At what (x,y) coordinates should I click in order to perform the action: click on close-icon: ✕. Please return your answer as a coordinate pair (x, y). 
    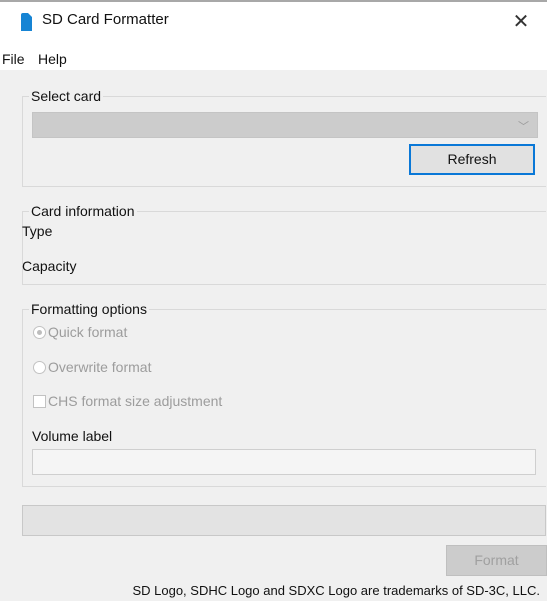
    Looking at the image, I should click on (521, 21).